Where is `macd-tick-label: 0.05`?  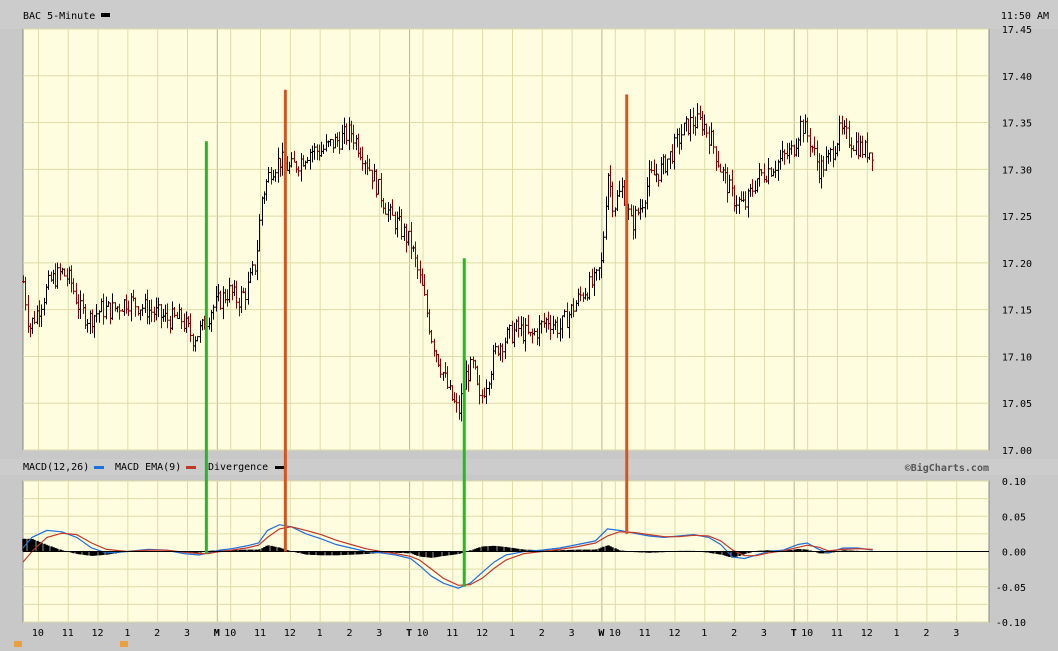
macd-tick-label: 0.05 is located at coordinates (1014, 517).